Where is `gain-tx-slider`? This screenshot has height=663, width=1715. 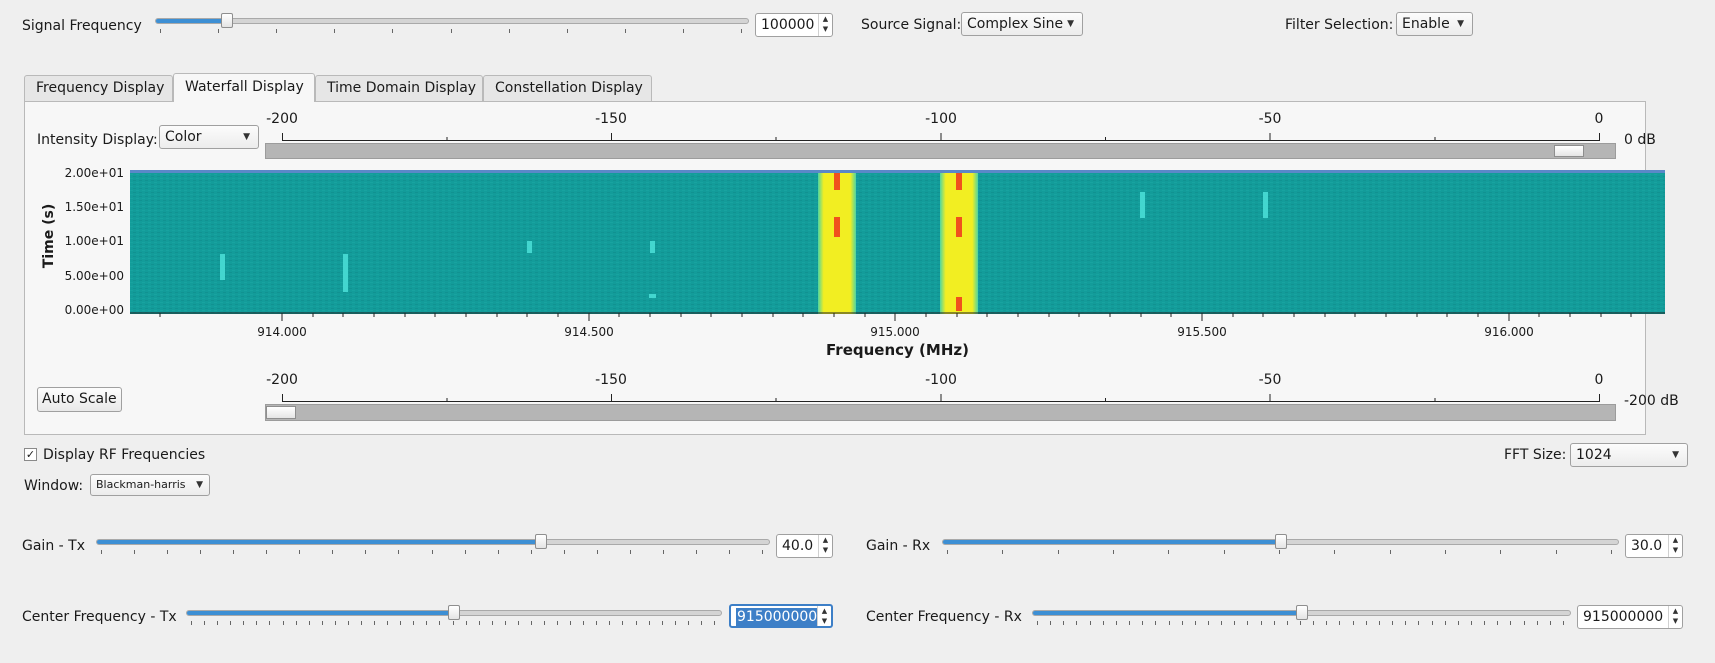 gain-tx-slider is located at coordinates (433, 541).